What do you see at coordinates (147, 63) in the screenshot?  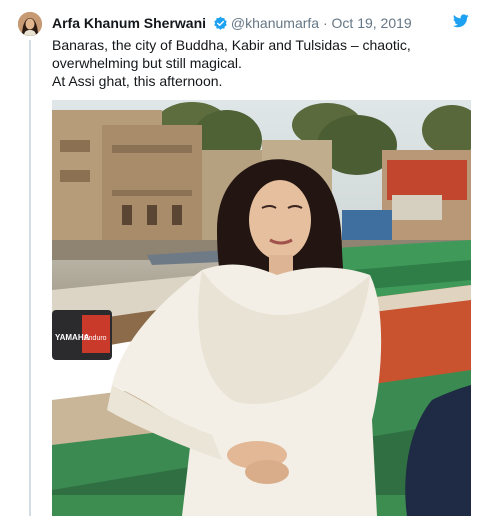 I see `tweet-text-line: overwhelming but still magical.` at bounding box center [147, 63].